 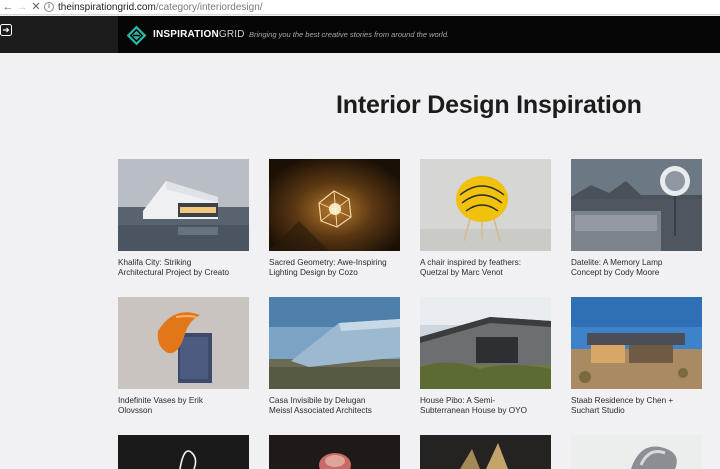 I want to click on stop-icon: ✕, so click(x=36, y=7).